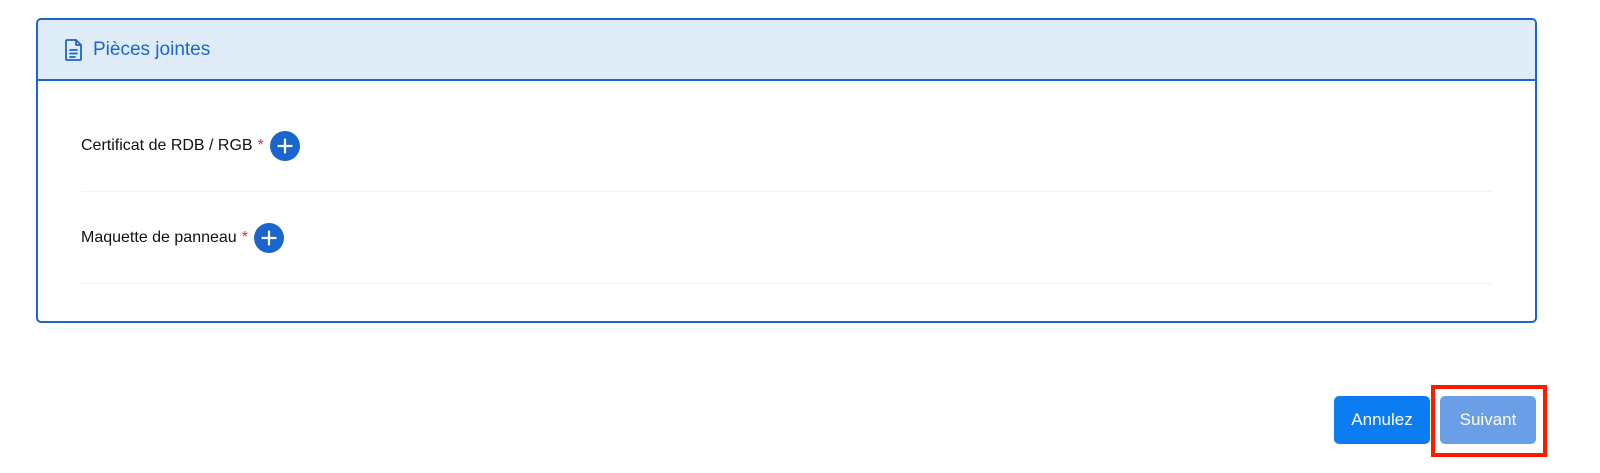  Describe the element at coordinates (152, 49) in the screenshot. I see `panel-title: Pièces jointes` at that location.